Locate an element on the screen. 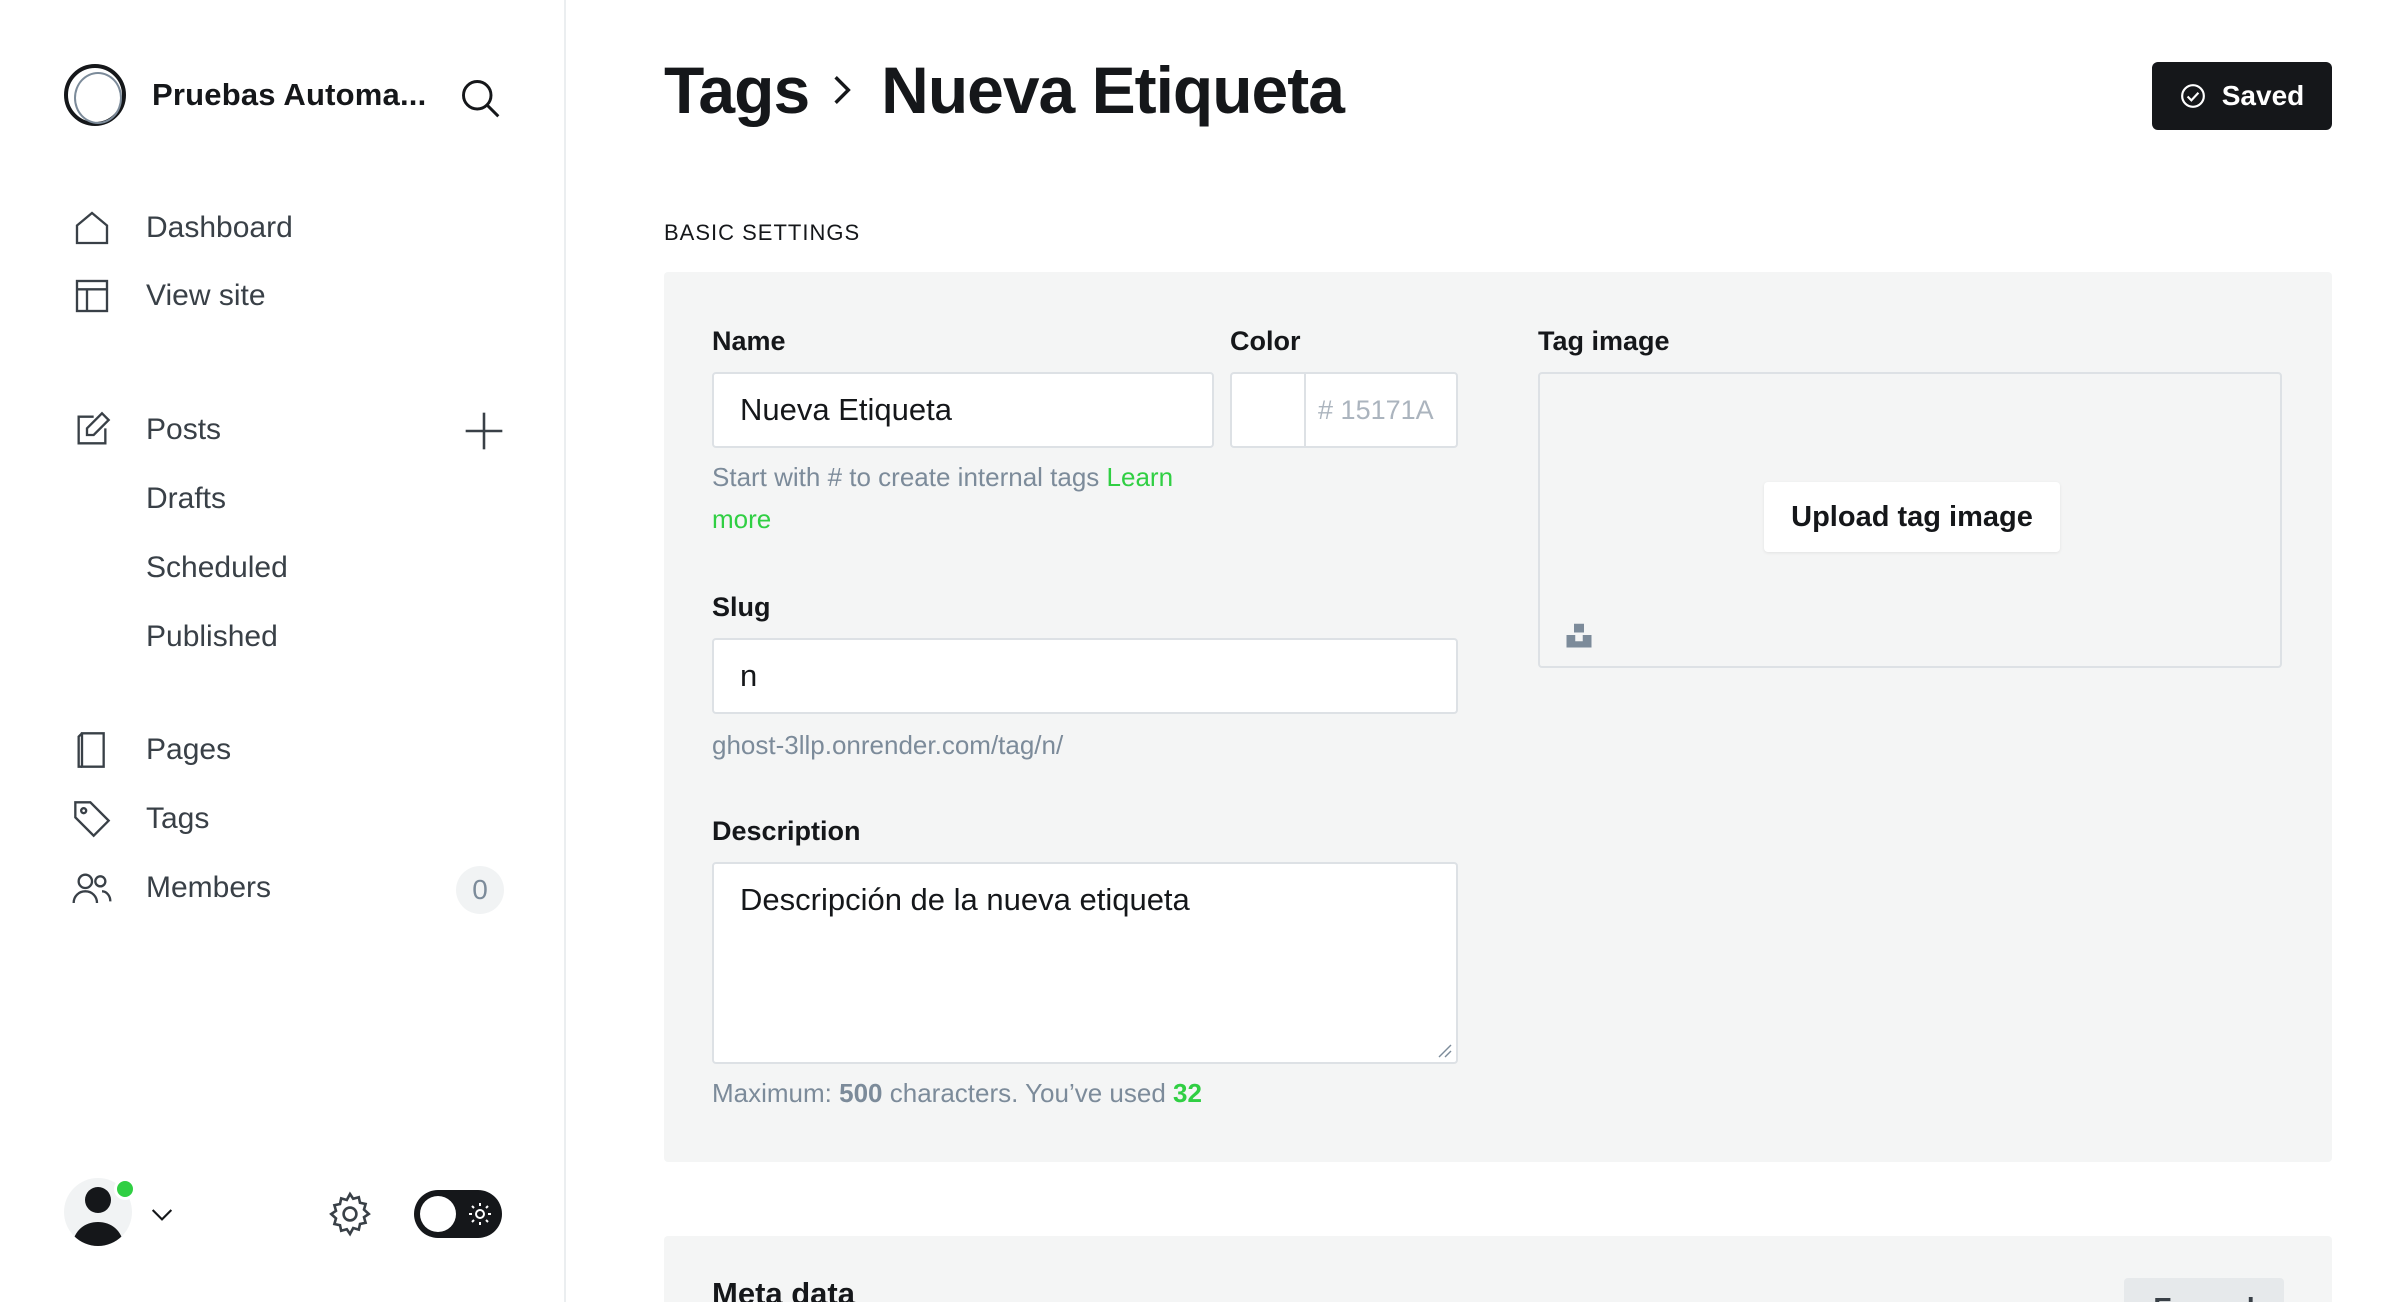 This screenshot has height=1302, width=2400. save-button-label: Saved is located at coordinates (2263, 95).